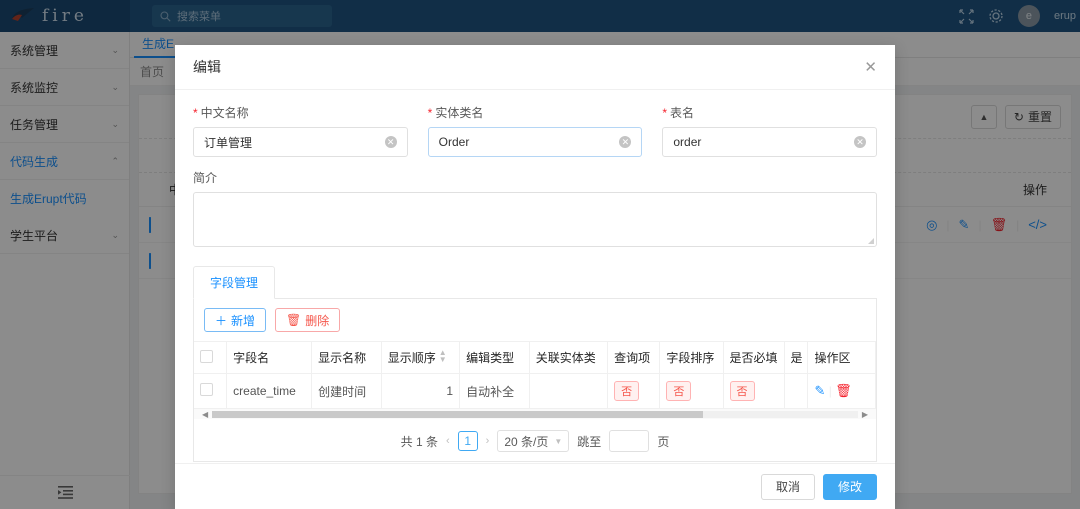 The image size is (1080, 509). Describe the element at coordinates (300, 112) in the screenshot. I see `field-label: * 中文名称` at that location.